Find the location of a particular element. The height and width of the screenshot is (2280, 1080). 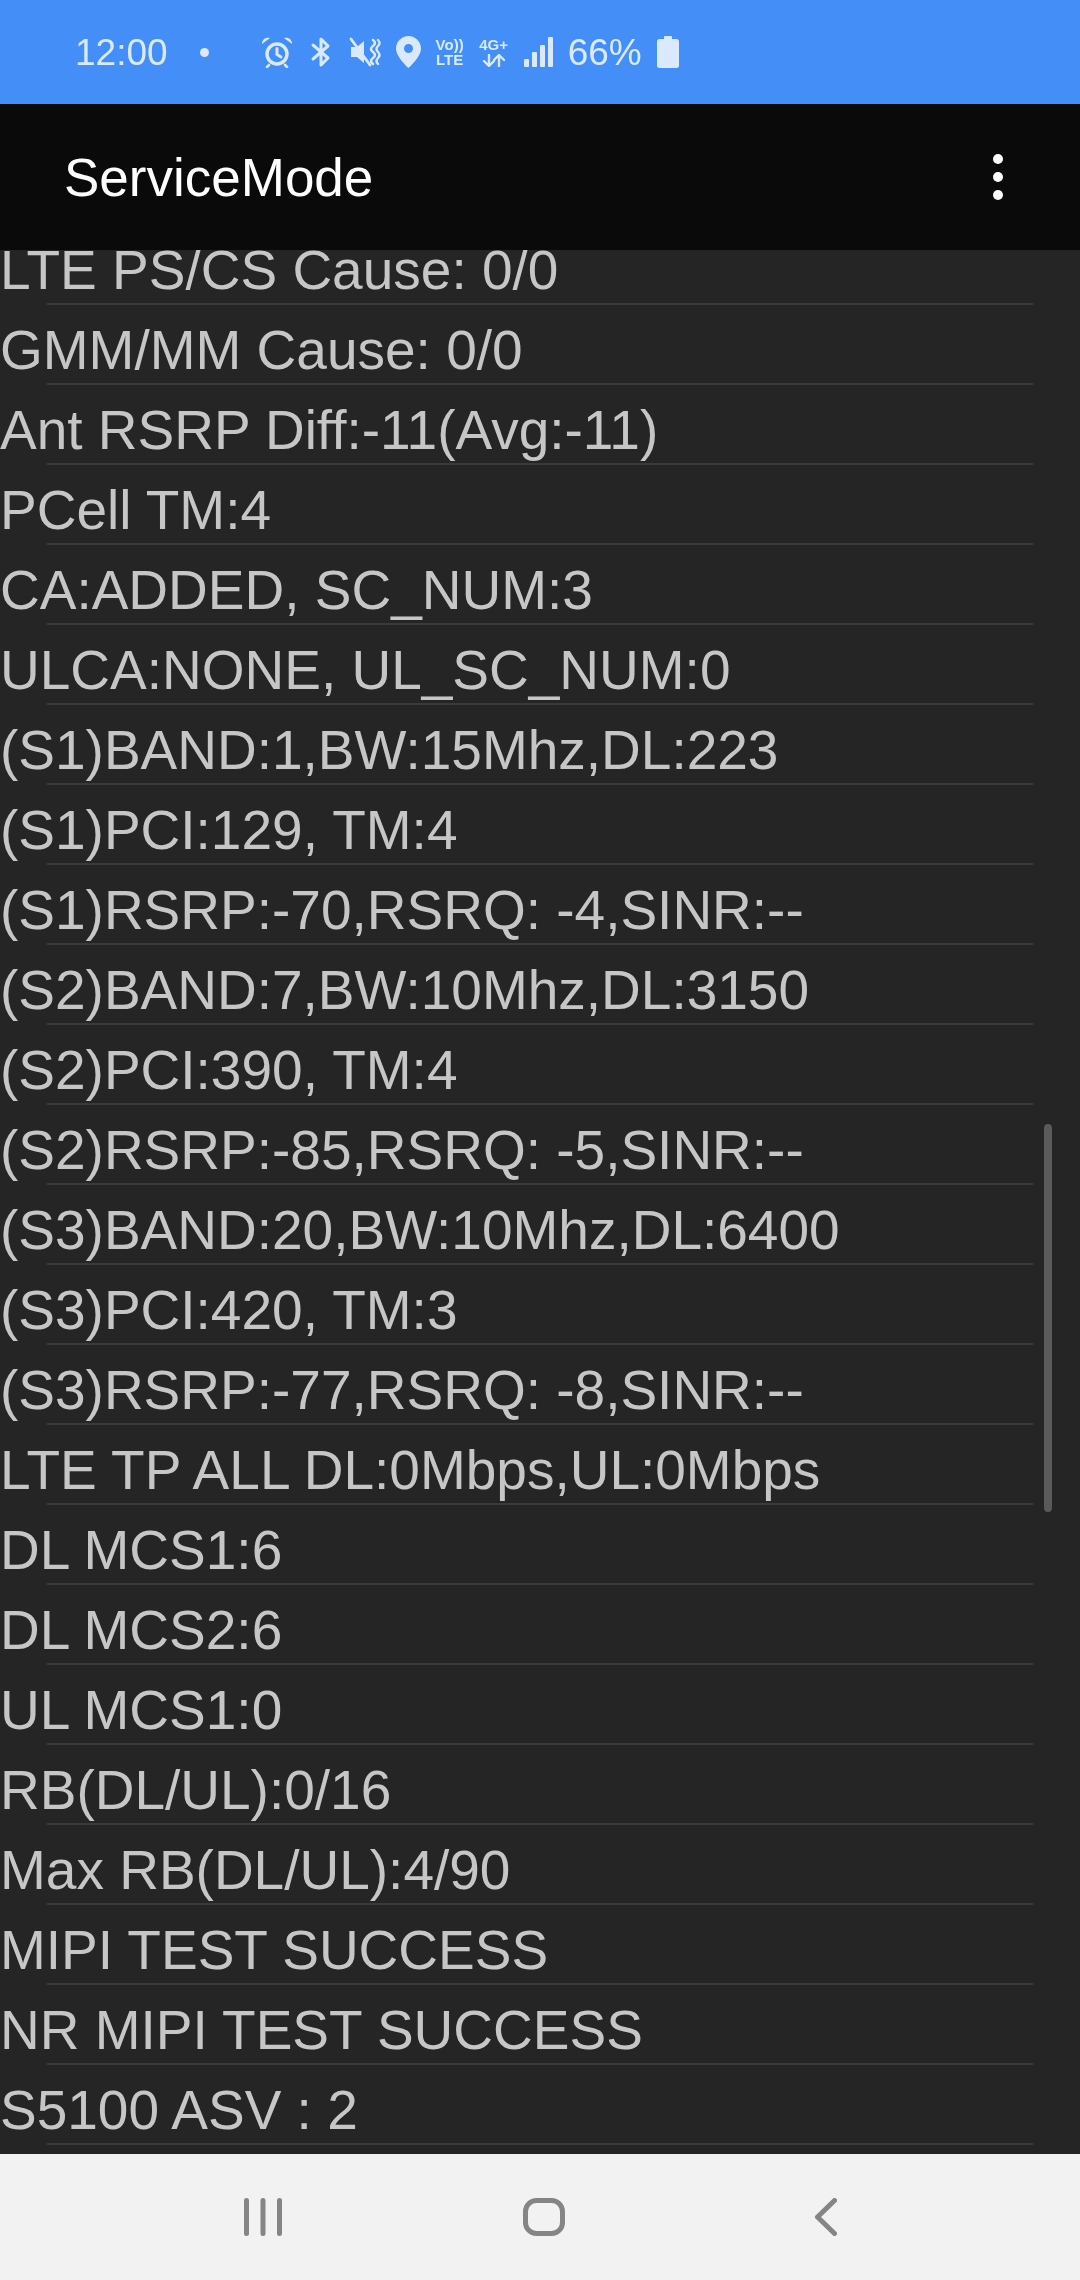

notification-dot-icon is located at coordinates (204, 52).